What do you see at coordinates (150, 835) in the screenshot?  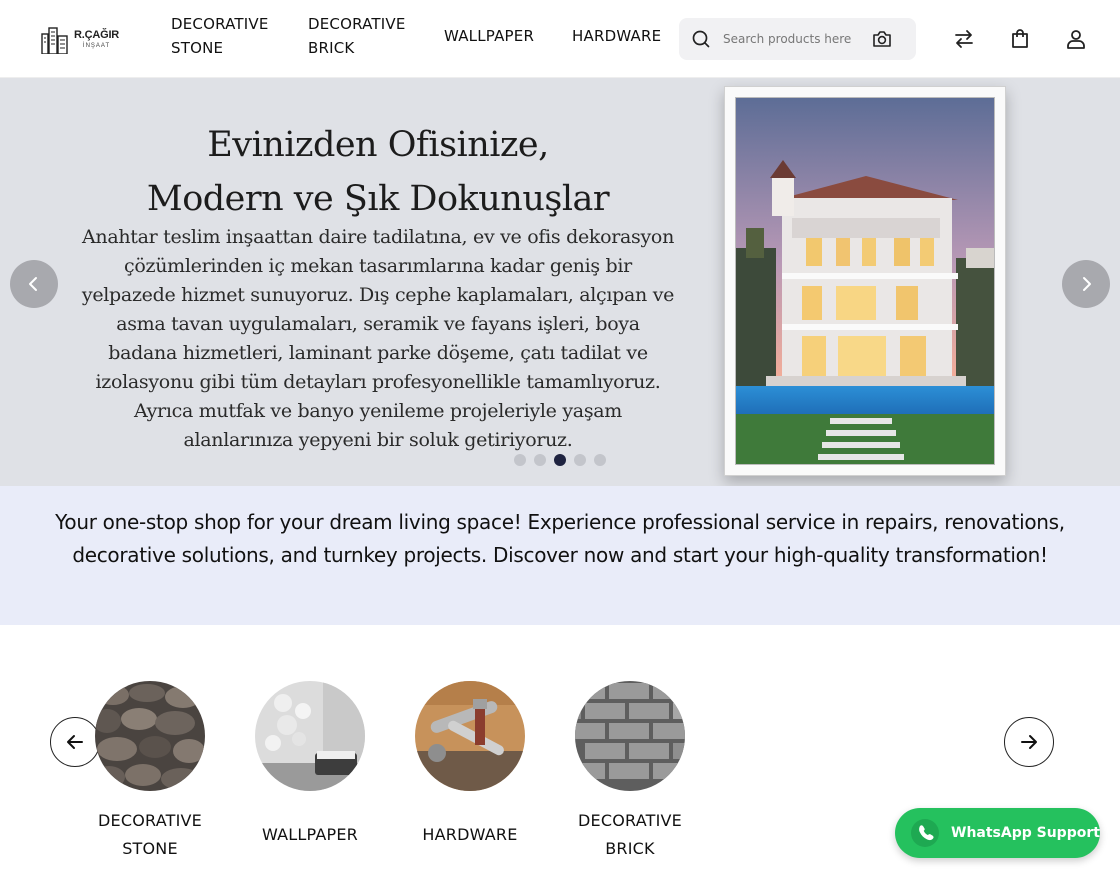 I see `category-label: DECORATIVE STONE` at bounding box center [150, 835].